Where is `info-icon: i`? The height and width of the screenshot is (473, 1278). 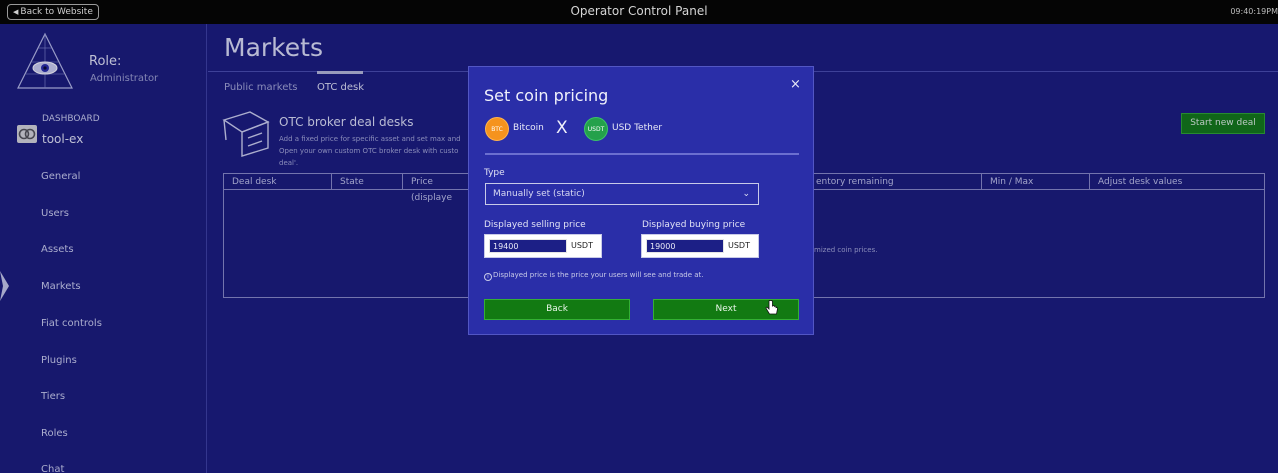 info-icon: i is located at coordinates (488, 277).